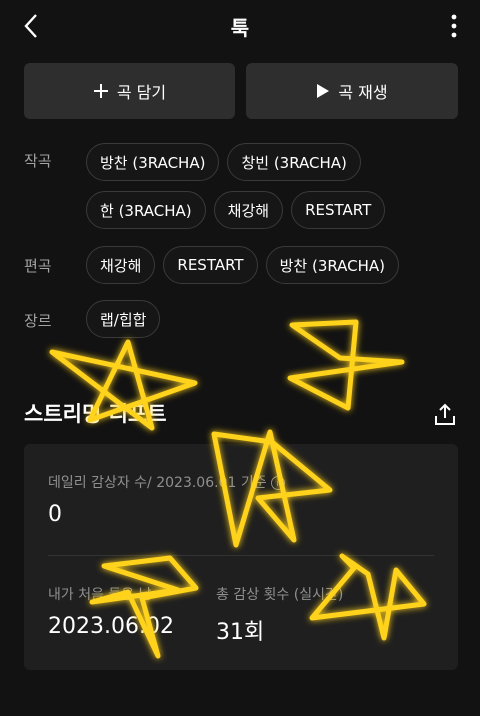  I want to click on page-title: 툭, so click(240, 28).